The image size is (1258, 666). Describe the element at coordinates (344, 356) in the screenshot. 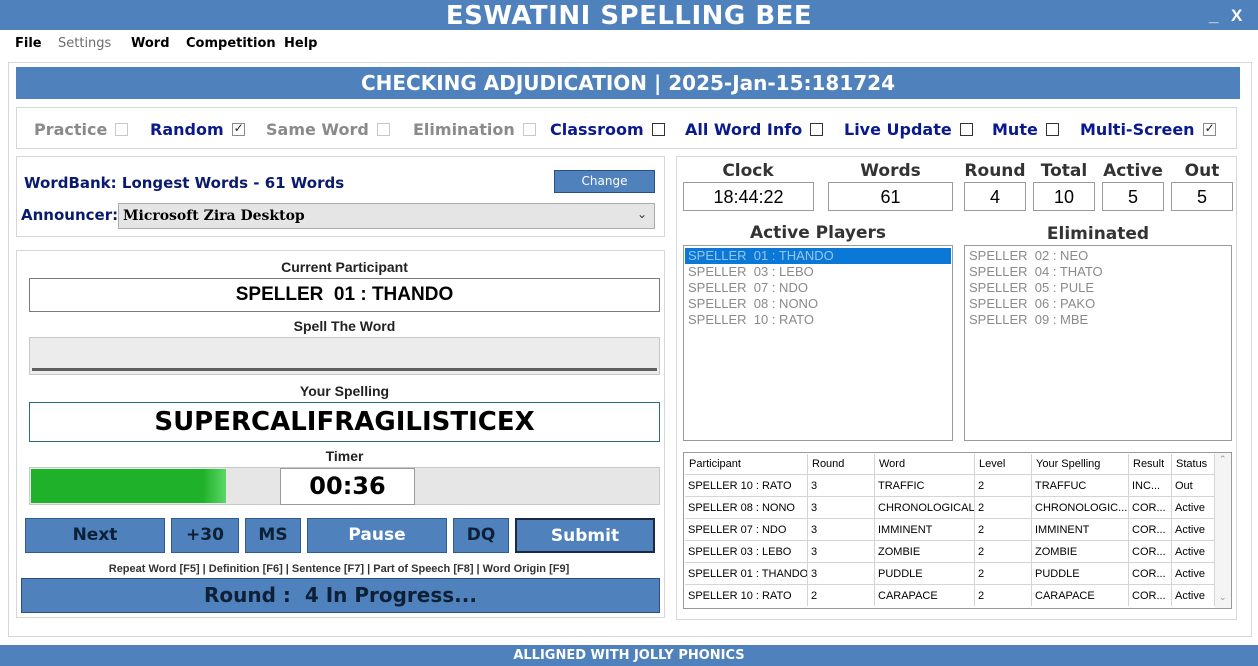

I see `spell-the-word-display` at that location.